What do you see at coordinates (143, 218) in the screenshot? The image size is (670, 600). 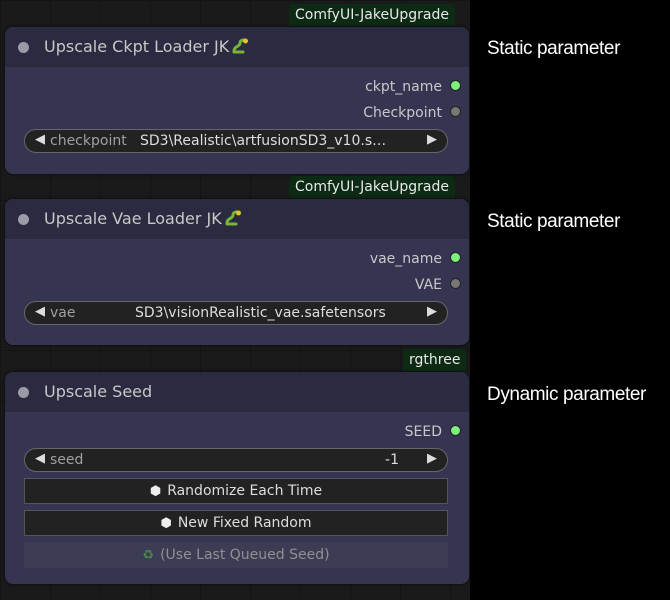 I see `node-title: Upscale Vae Loader JK` at bounding box center [143, 218].